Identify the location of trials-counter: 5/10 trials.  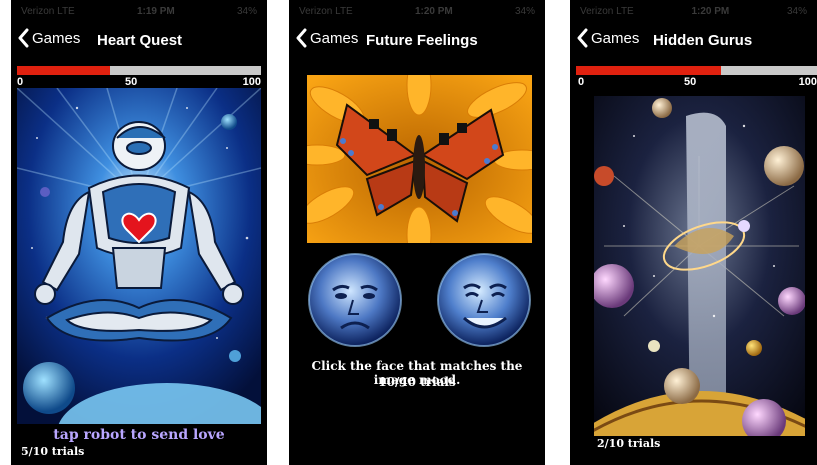
(53, 451).